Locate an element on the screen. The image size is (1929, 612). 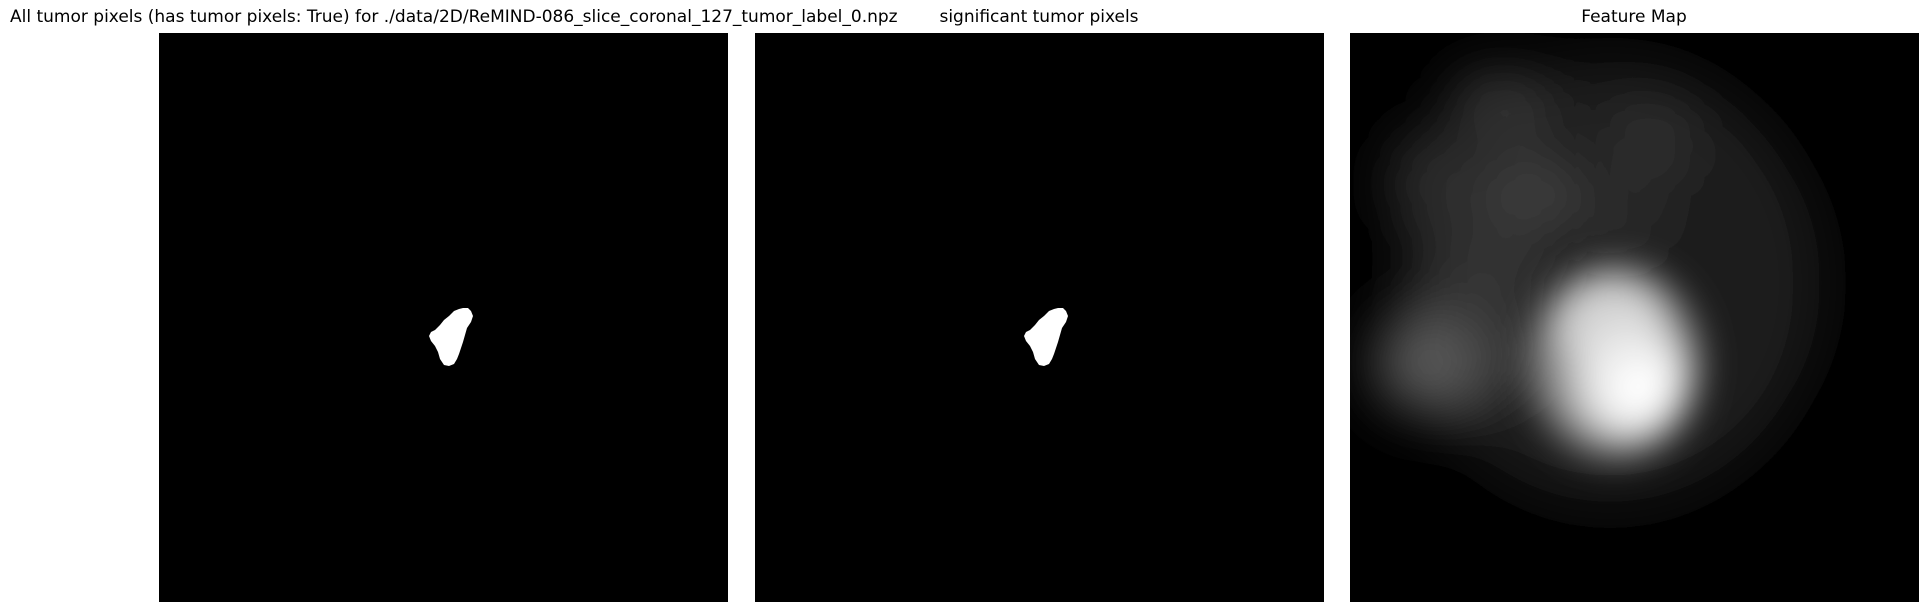
feature-map-hotspot is located at coordinates (1615, 363).